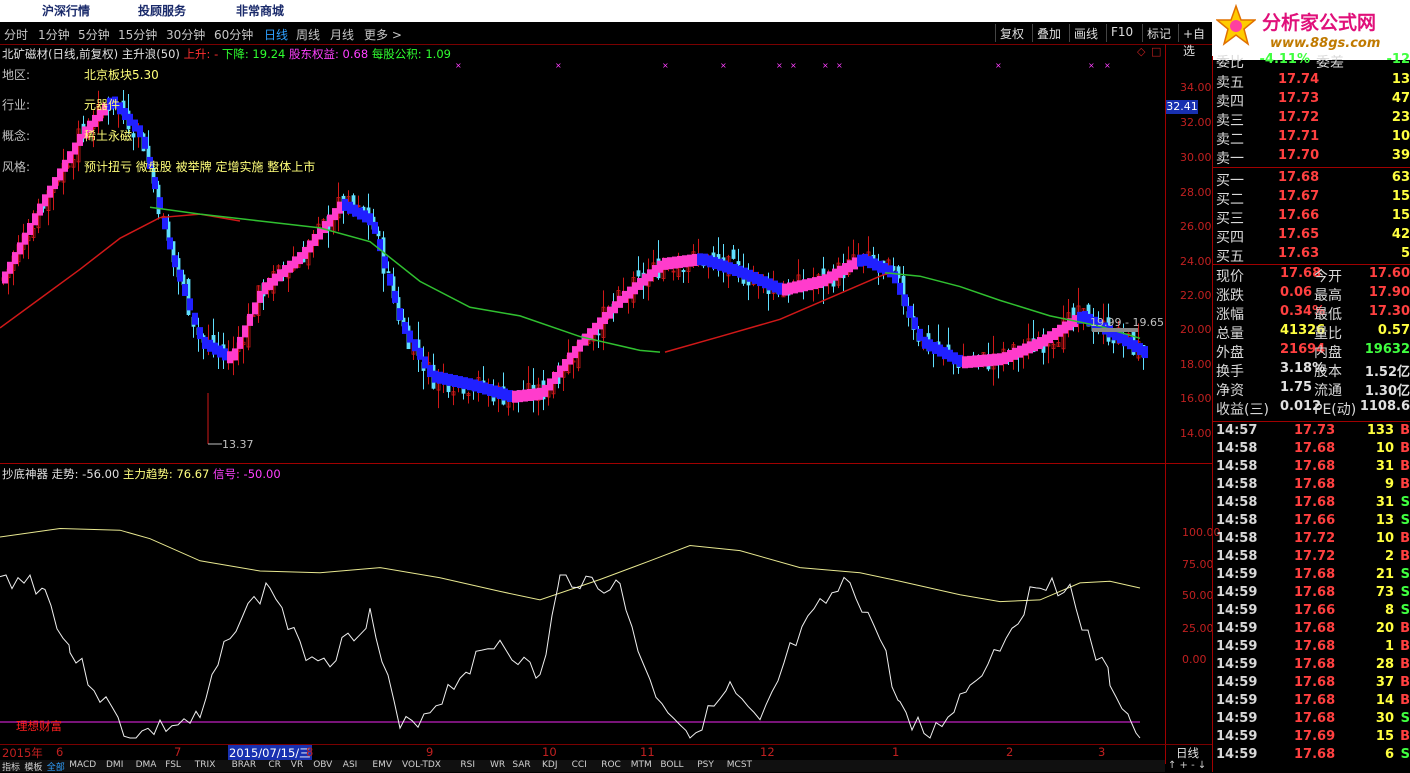 Image resolution: width=1410 pixels, height=773 pixels. What do you see at coordinates (114, 765) in the screenshot?
I see `tab-dmi: DMI` at bounding box center [114, 765].